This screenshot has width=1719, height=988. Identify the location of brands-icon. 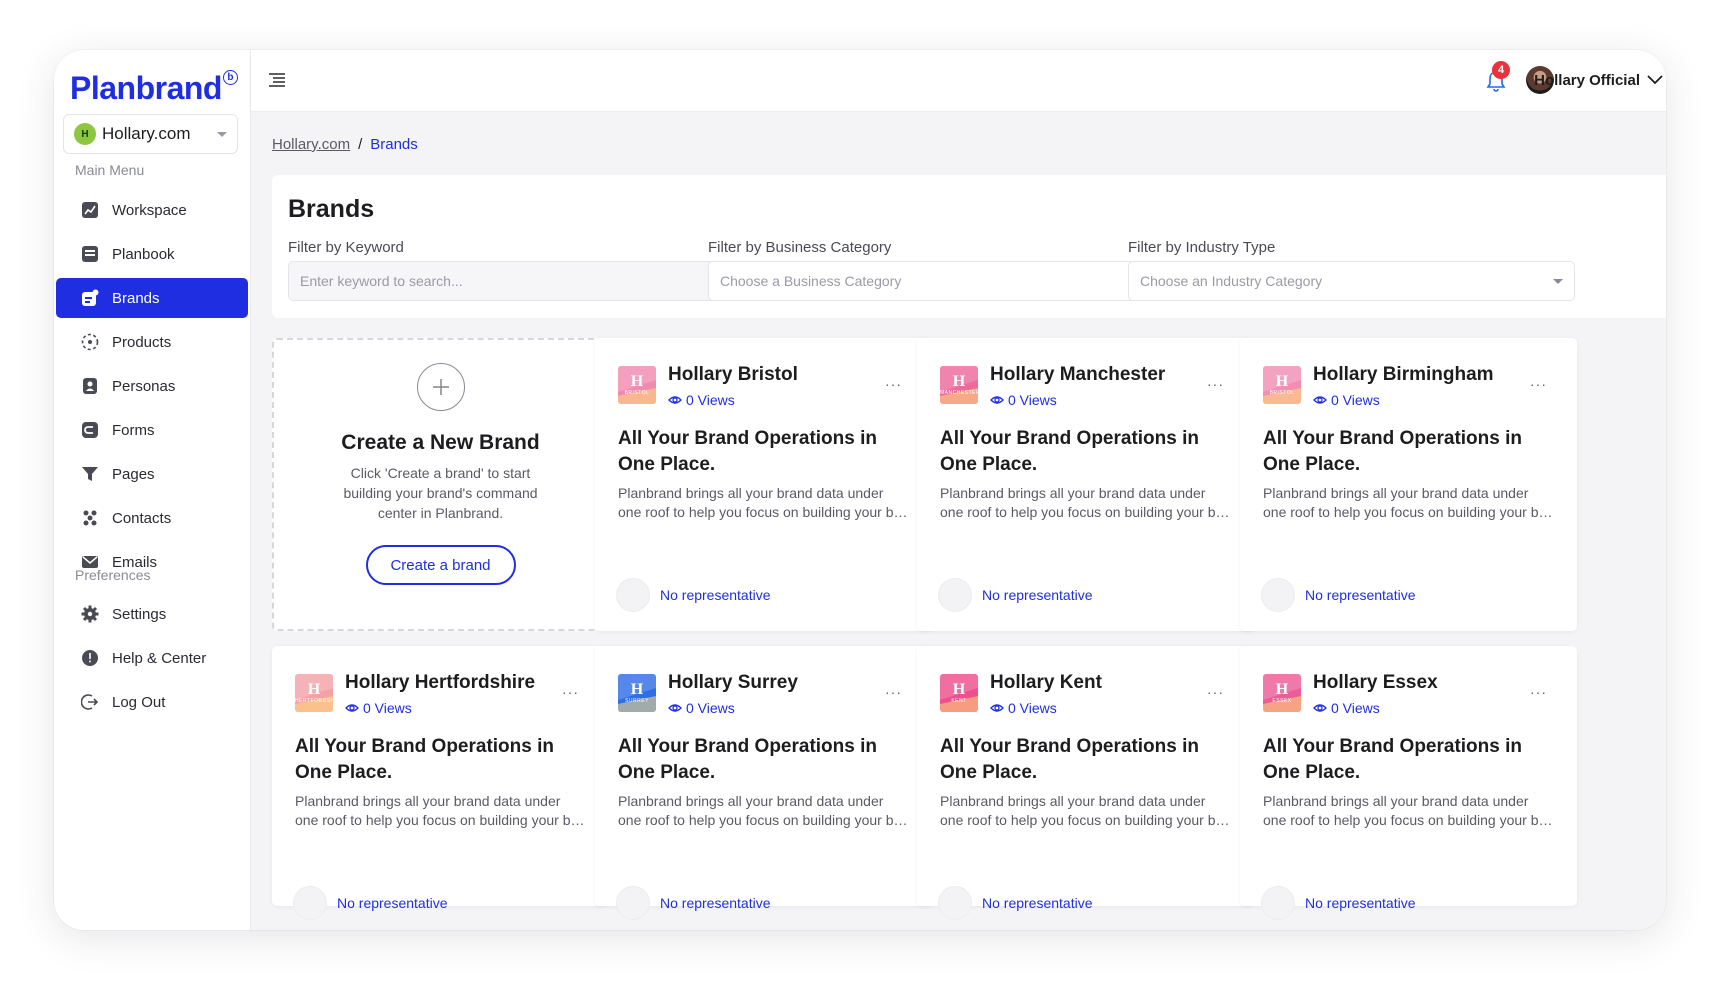
(90, 298).